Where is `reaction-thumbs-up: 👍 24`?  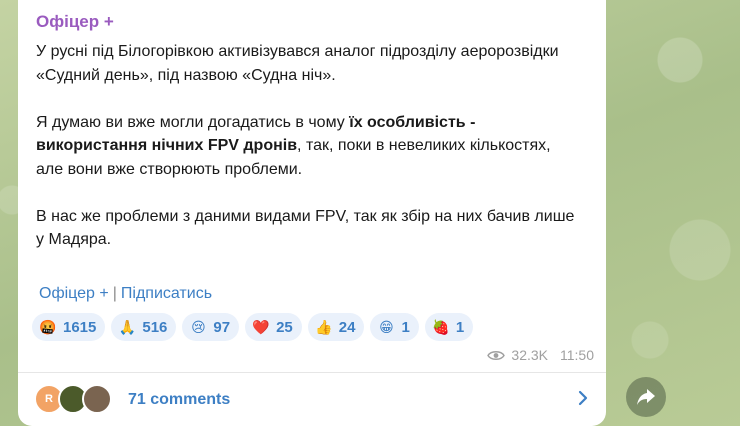
reaction-thumbs-up: 👍 24 is located at coordinates (336, 327).